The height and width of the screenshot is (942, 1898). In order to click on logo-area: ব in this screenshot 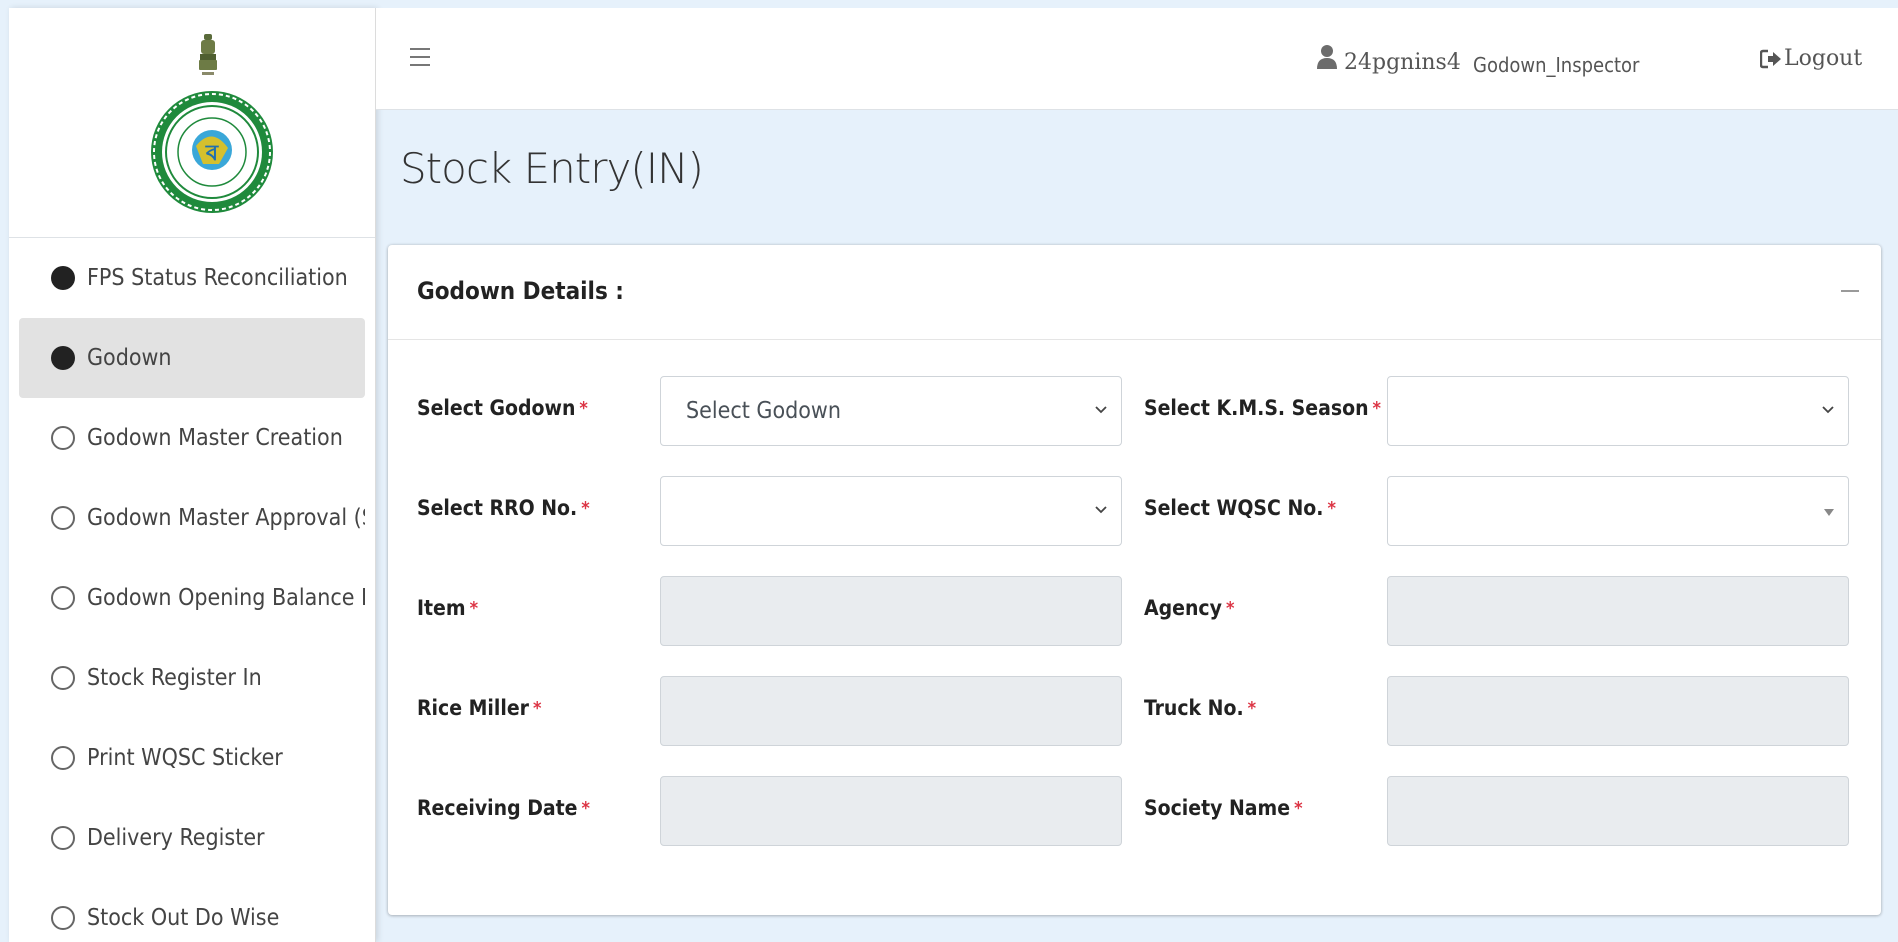, I will do `click(192, 123)`.